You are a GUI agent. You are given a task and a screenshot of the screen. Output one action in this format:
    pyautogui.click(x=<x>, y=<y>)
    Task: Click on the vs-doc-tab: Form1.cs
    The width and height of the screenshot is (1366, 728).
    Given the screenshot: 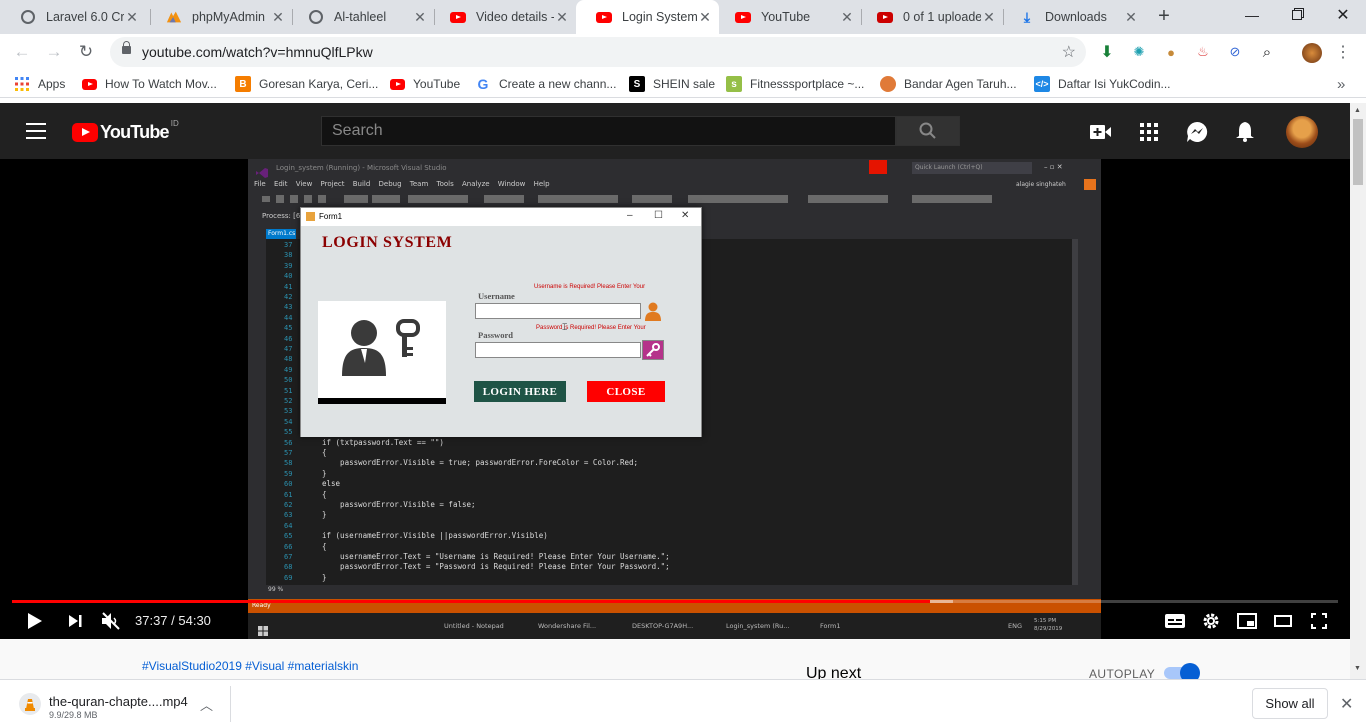 What is the action you would take?
    pyautogui.click(x=281, y=234)
    